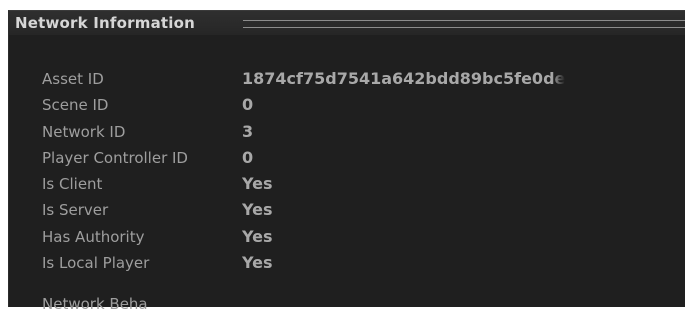  Describe the element at coordinates (347, 238) in the screenshot. I see `info-row-has-authority: Has Authority Yes` at that location.